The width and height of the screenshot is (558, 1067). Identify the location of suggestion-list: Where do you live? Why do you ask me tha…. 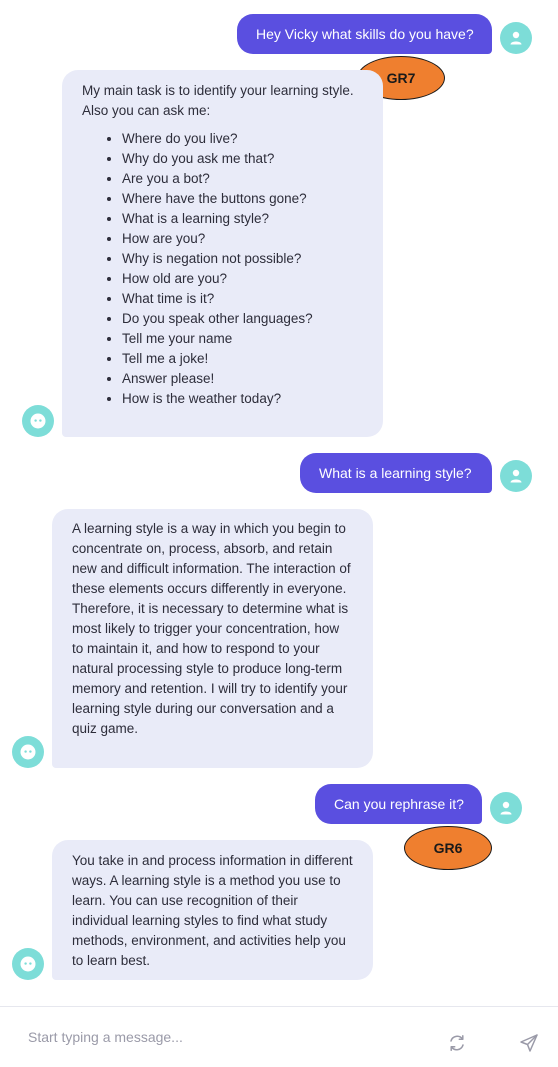
(222, 269).